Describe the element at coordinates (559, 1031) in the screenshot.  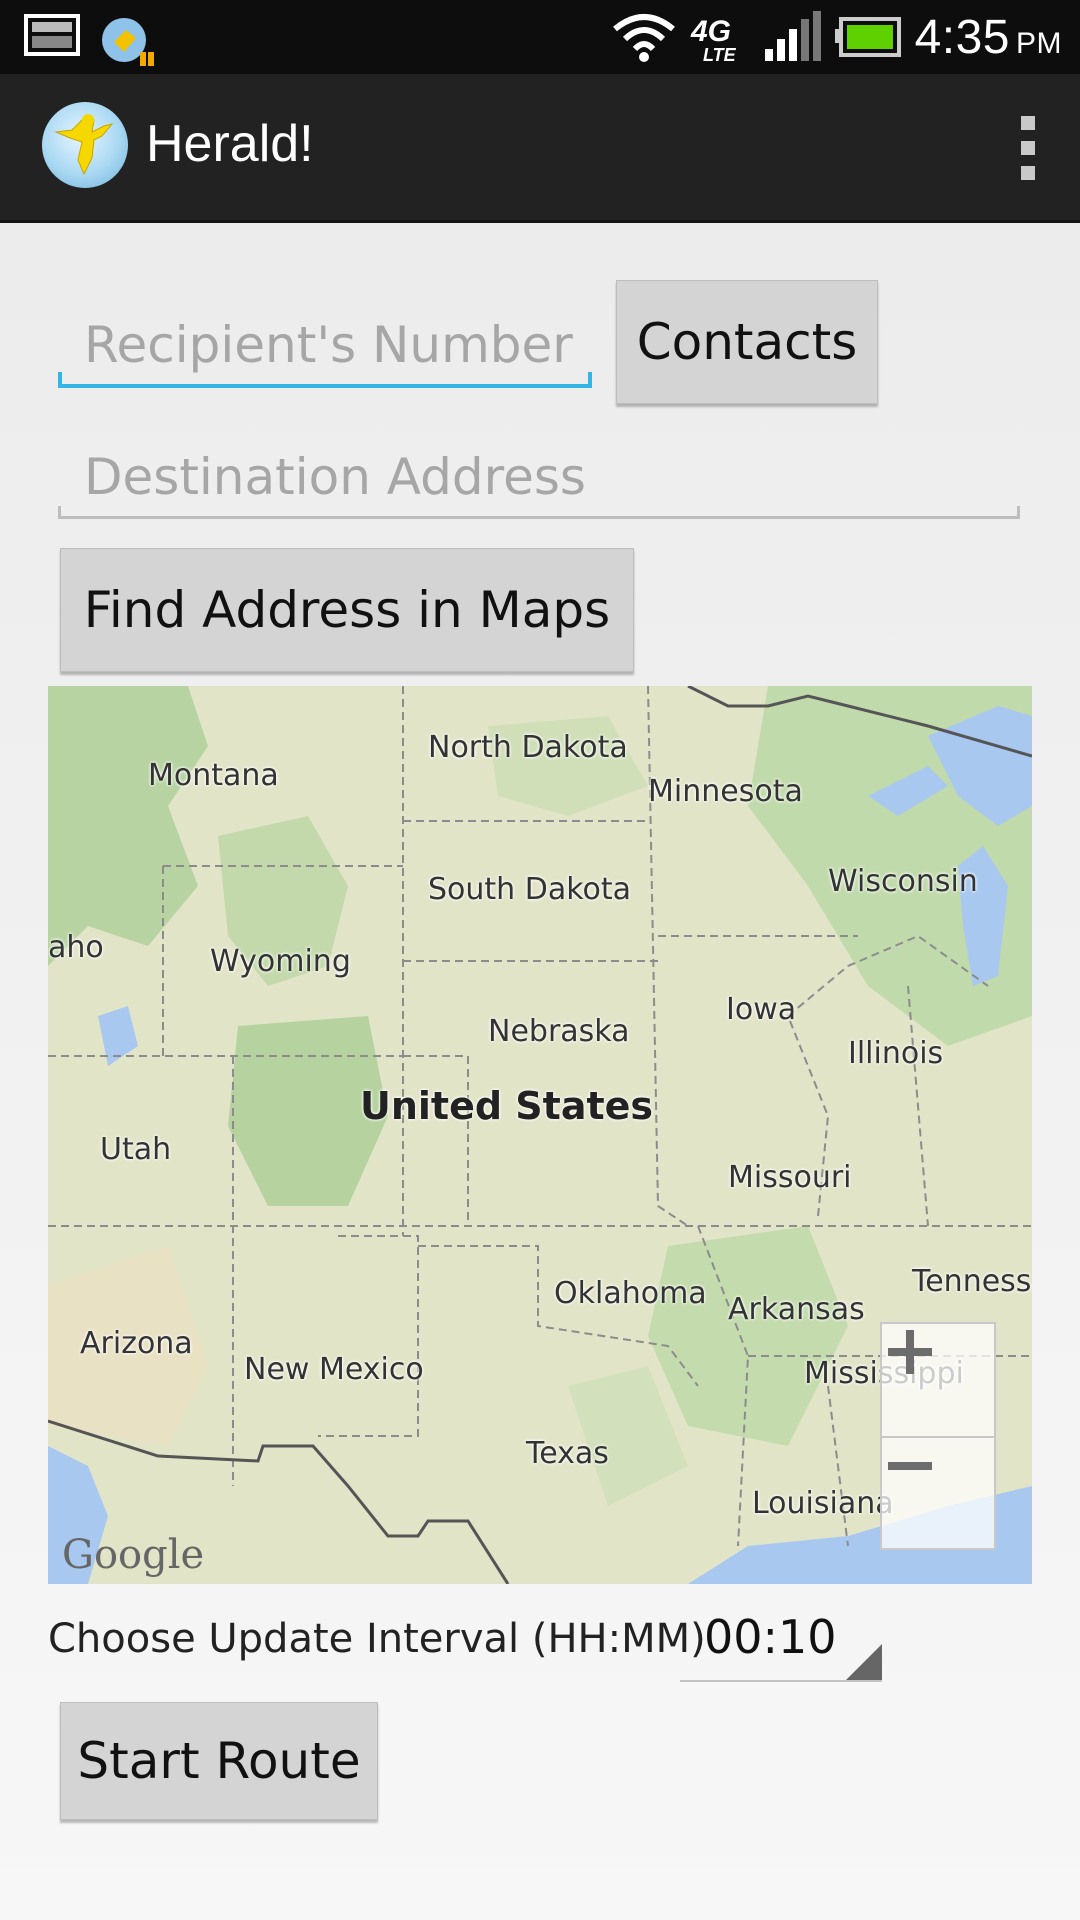
I see `map-label: Nebraska` at that location.